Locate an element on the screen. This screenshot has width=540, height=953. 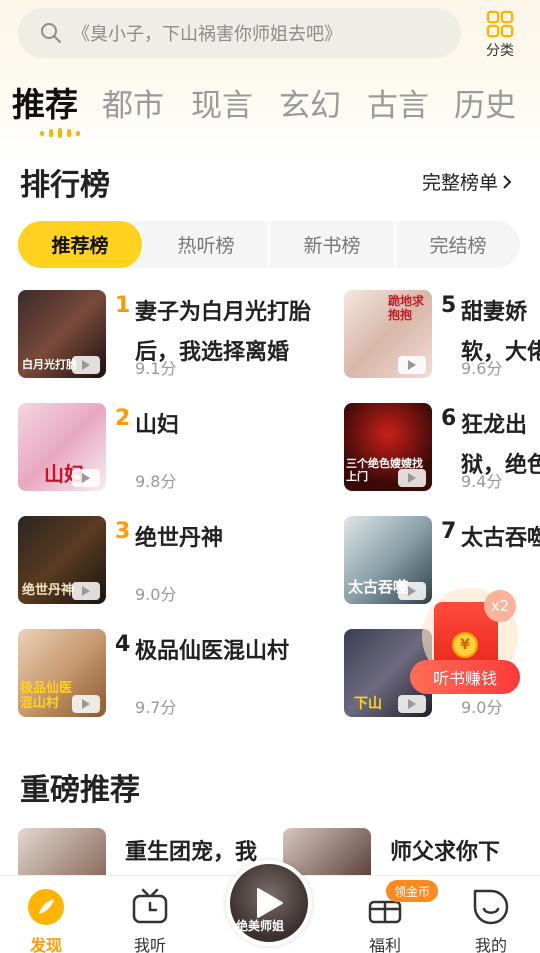
rank-number: 2 is located at coordinates (123, 418).